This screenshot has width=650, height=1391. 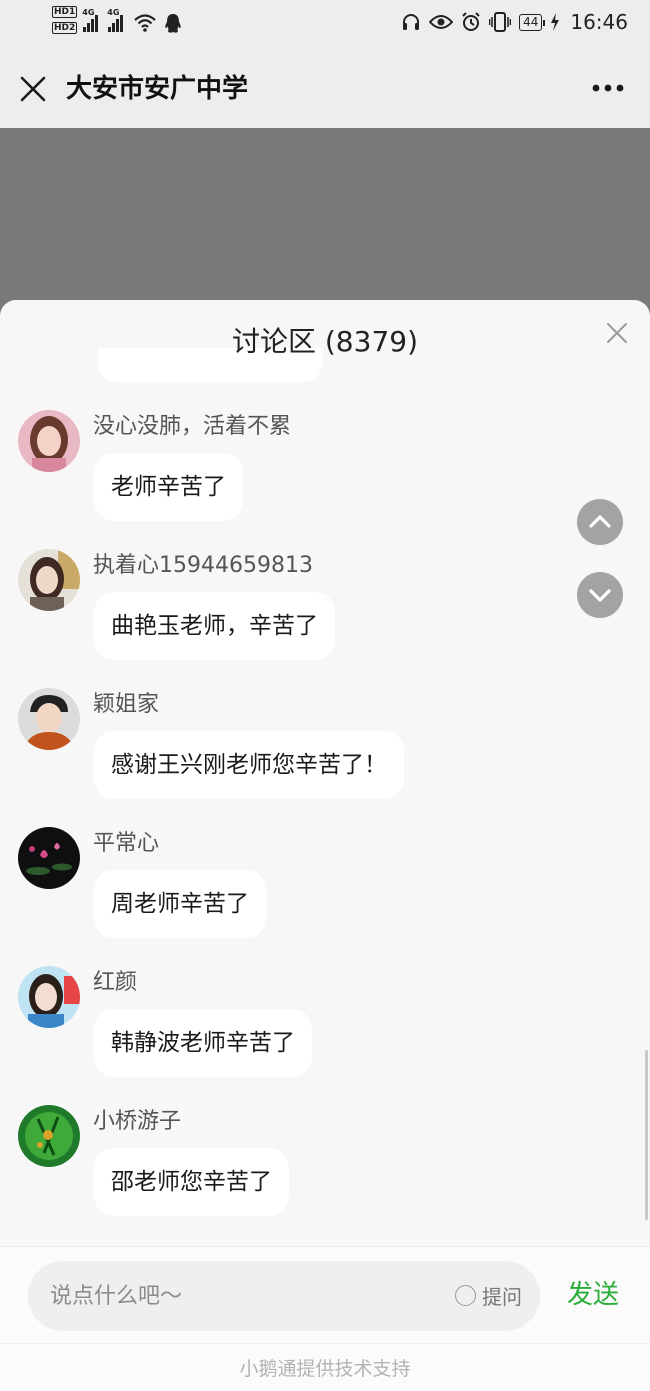 I want to click on avatar-lotus-icon, so click(x=49, y=858).